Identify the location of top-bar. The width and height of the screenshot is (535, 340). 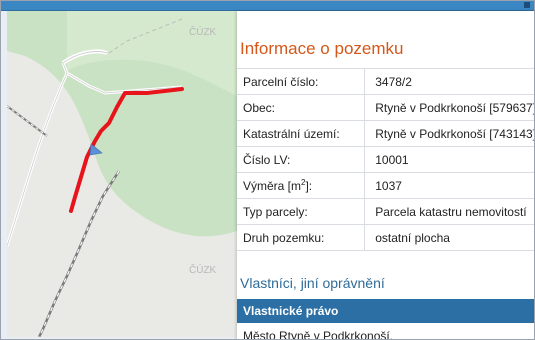
(267, 6).